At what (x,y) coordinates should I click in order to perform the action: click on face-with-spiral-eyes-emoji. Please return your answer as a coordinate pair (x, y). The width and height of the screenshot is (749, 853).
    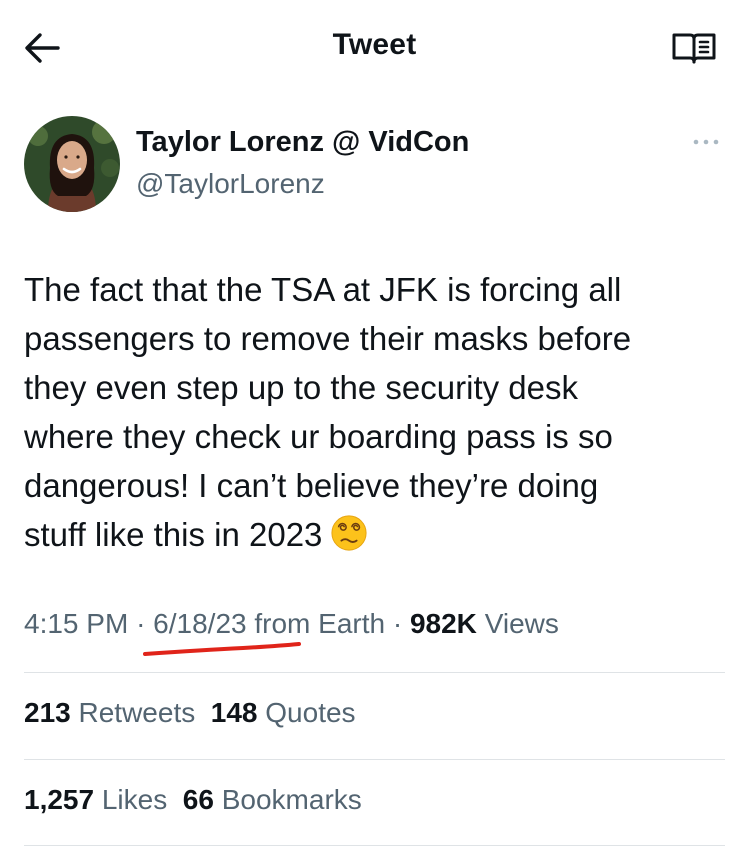
    Looking at the image, I should click on (349, 533).